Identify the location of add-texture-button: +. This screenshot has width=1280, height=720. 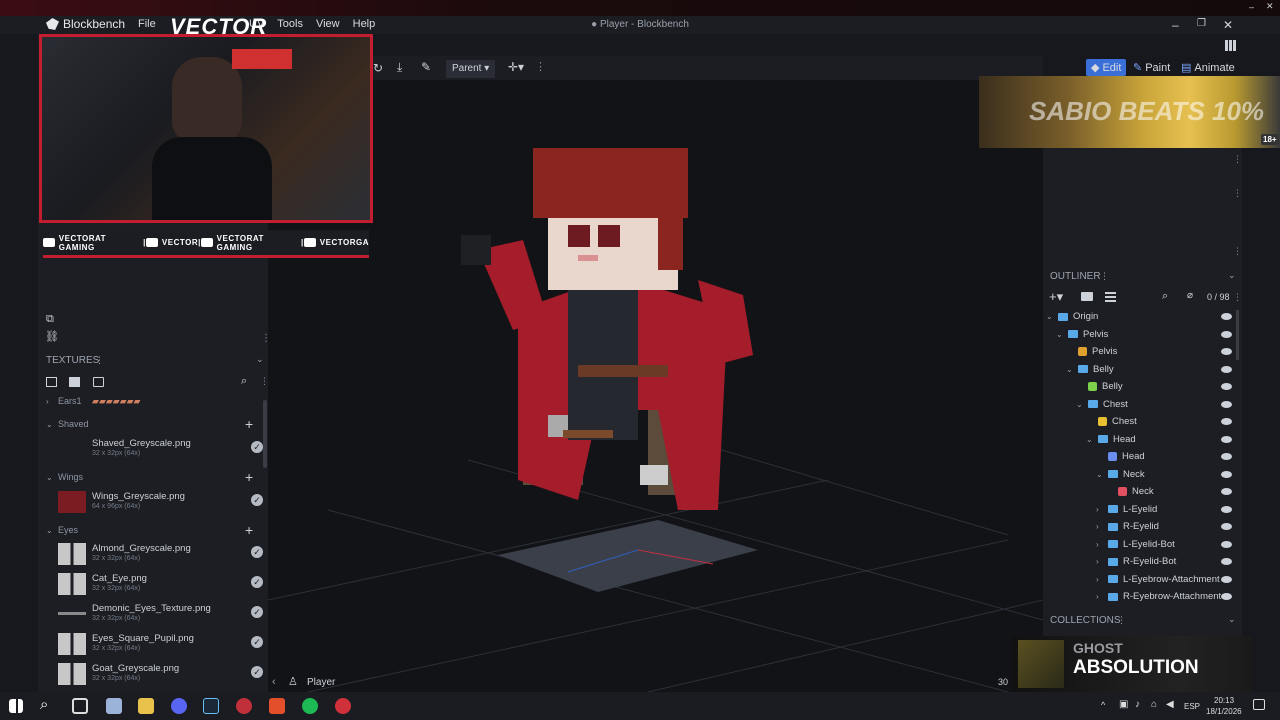
(249, 477).